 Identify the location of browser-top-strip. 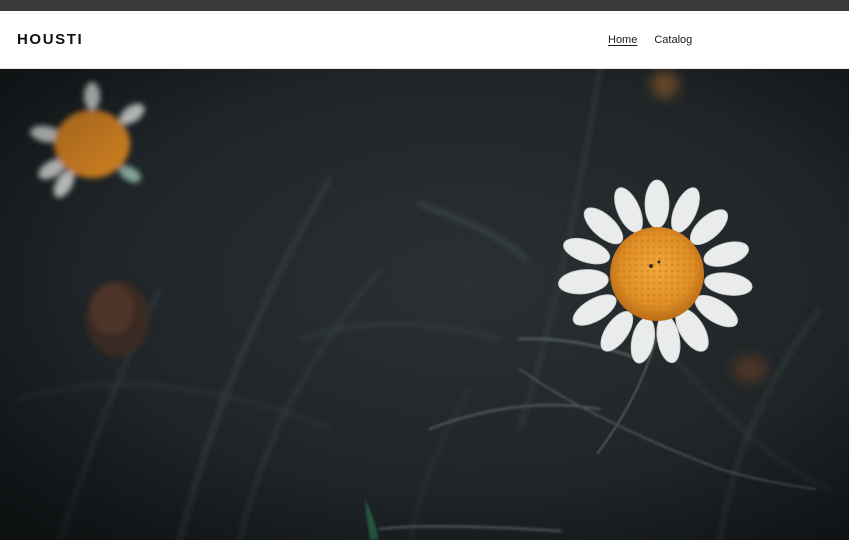
(424, 5).